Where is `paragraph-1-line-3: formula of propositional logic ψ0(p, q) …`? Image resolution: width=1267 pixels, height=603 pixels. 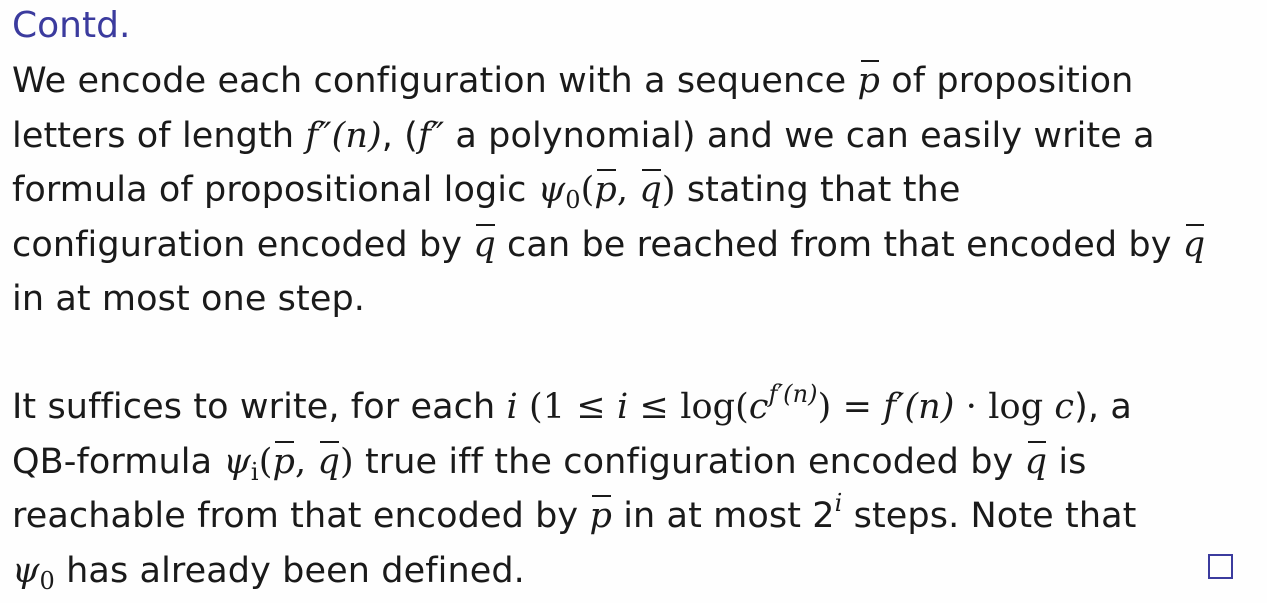 paragraph-1-line-3: formula of propositional logic ψ0(p, q) … is located at coordinates (608, 190).